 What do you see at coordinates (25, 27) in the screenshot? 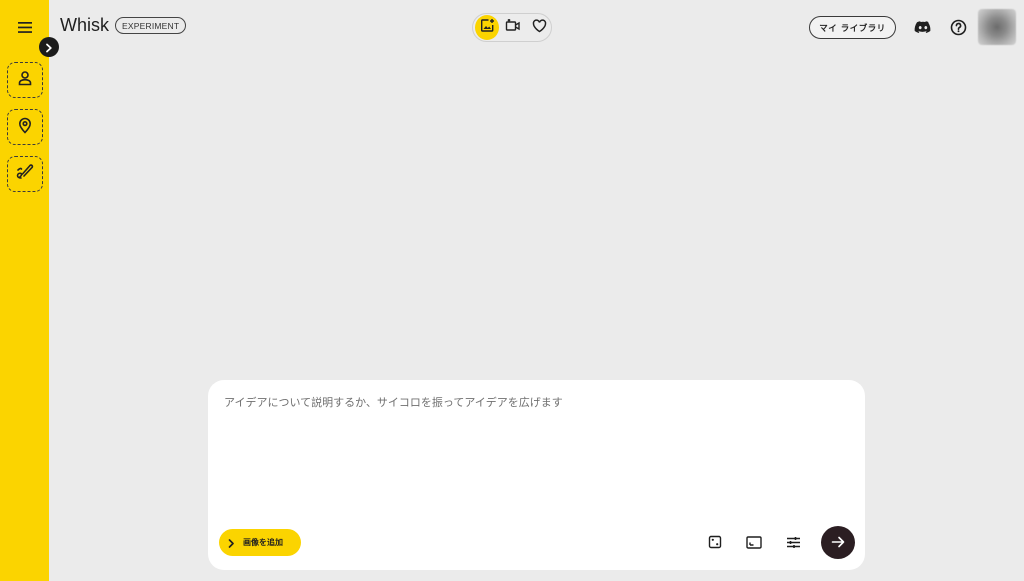
I see `hamburger-menu-icon` at bounding box center [25, 27].